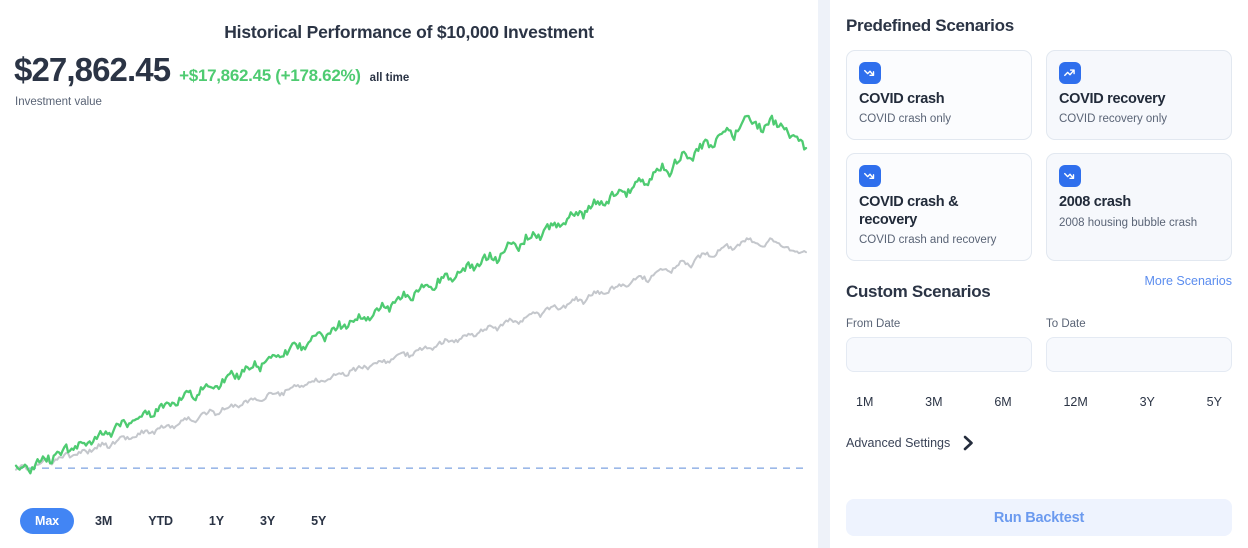 This screenshot has height=548, width=1248. I want to click on duration-button-1m: 1M, so click(864, 402).